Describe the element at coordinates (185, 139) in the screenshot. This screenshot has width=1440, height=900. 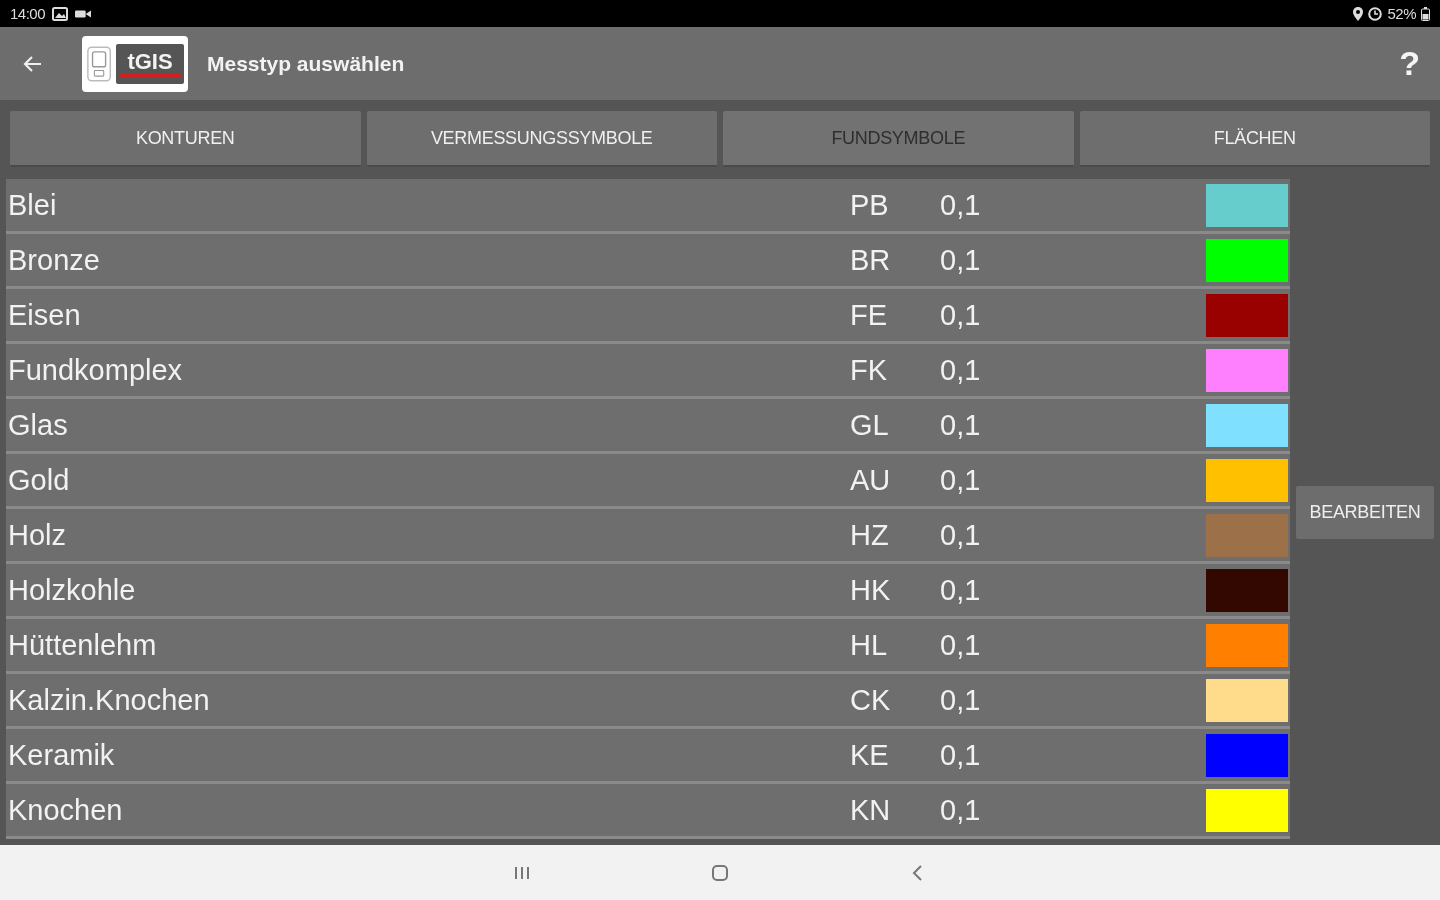
I see `tab: KONTUREN` at that location.